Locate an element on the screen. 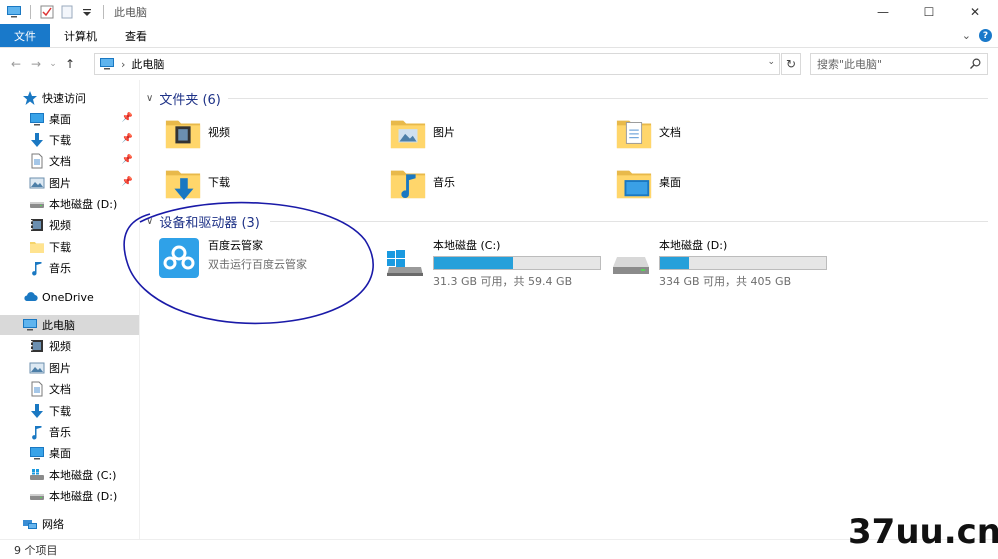 Image resolution: width=998 pixels, height=559 pixels. minimize-button: — is located at coordinates (883, 12).